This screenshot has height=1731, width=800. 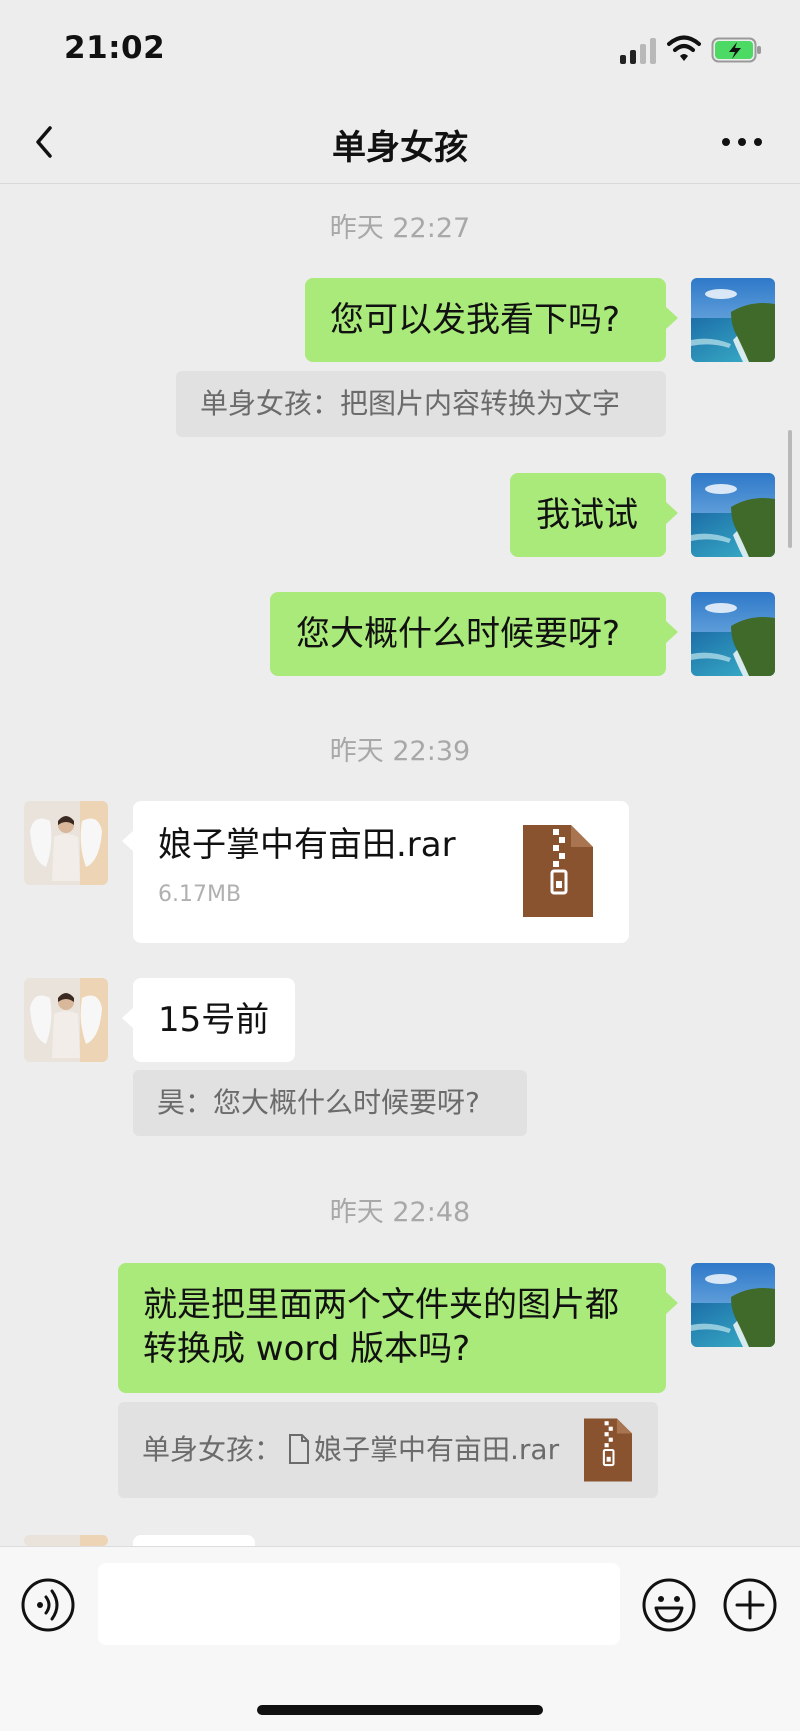 What do you see at coordinates (790, 489) in the screenshot?
I see `scrollbar` at bounding box center [790, 489].